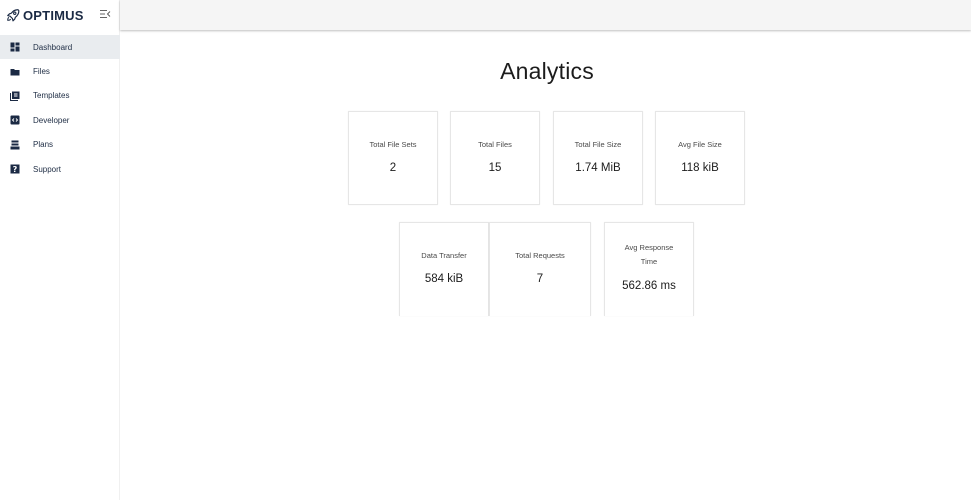 The height and width of the screenshot is (500, 971). What do you see at coordinates (41, 72) in the screenshot?
I see `sidebar-item-label: Files` at bounding box center [41, 72].